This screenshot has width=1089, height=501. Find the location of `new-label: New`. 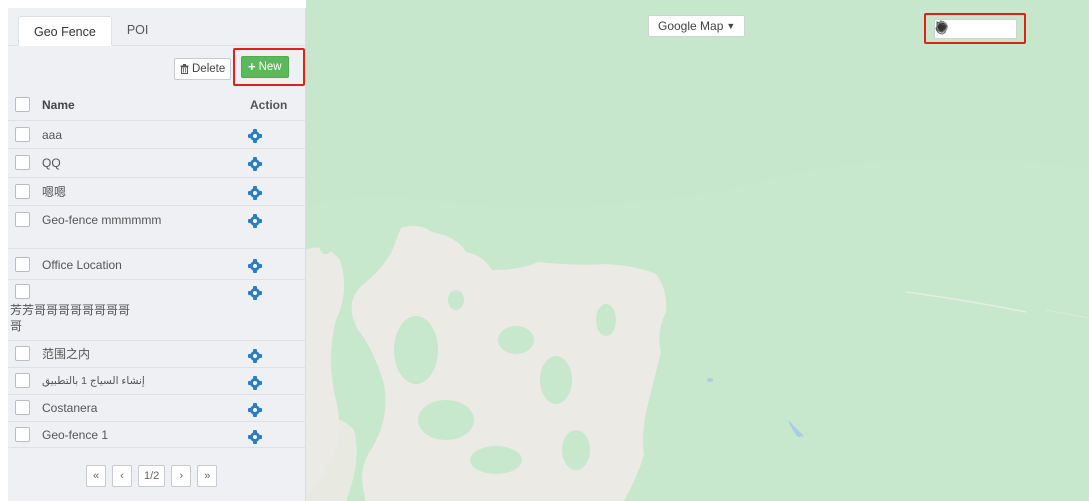

new-label: New is located at coordinates (270, 67).